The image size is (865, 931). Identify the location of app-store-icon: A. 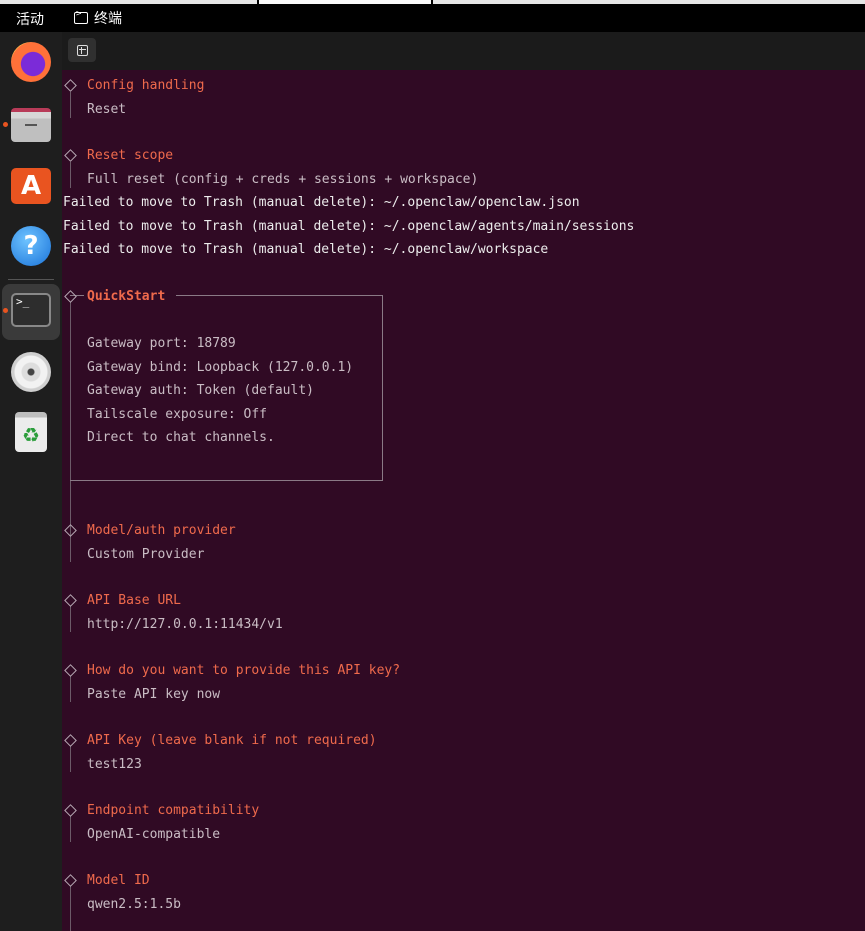
(31, 186).